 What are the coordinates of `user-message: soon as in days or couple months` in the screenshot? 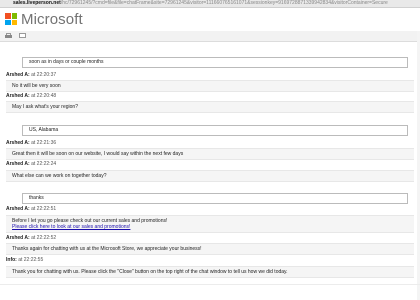 It's located at (215, 62).